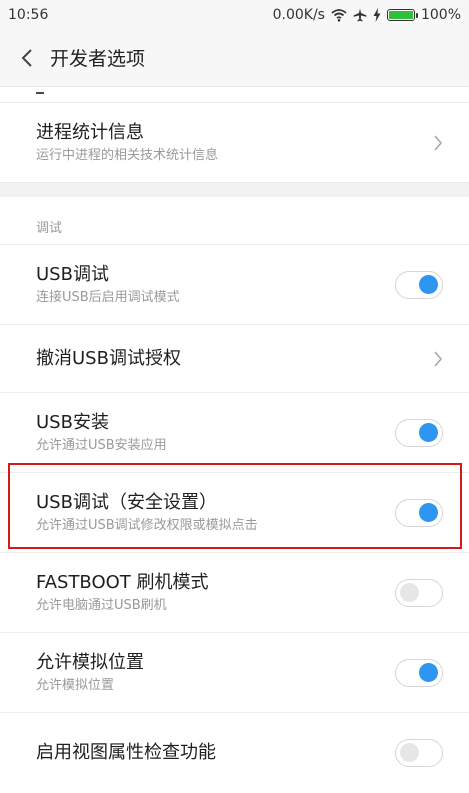  I want to click on item-summary: 允许电脑通过USB刷机, so click(101, 605).